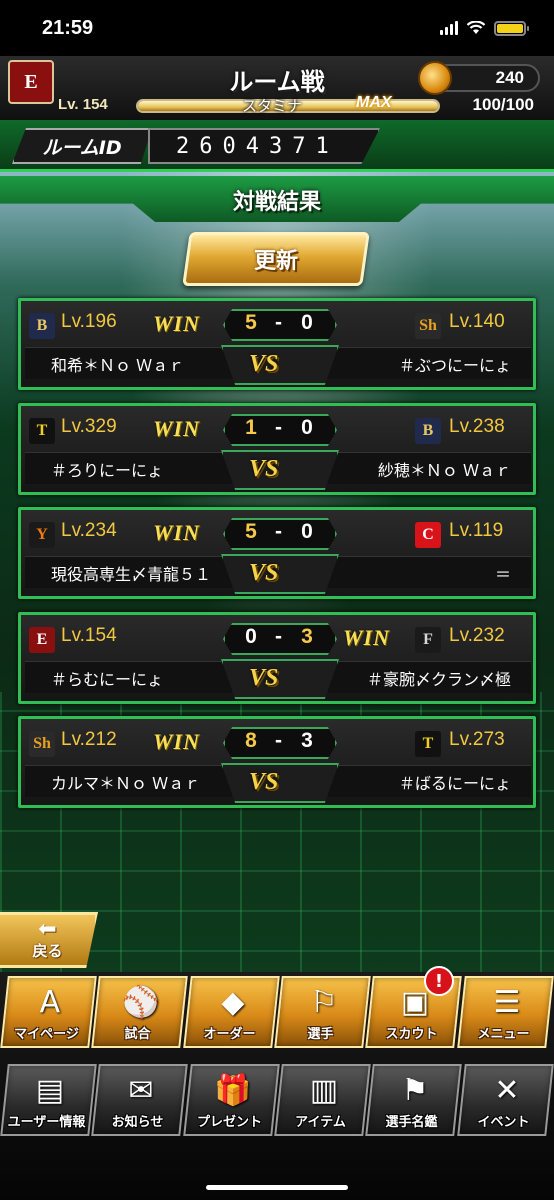 This screenshot has height=1200, width=554. I want to click on menu-button: ⚐ 選手, so click(323, 1012).